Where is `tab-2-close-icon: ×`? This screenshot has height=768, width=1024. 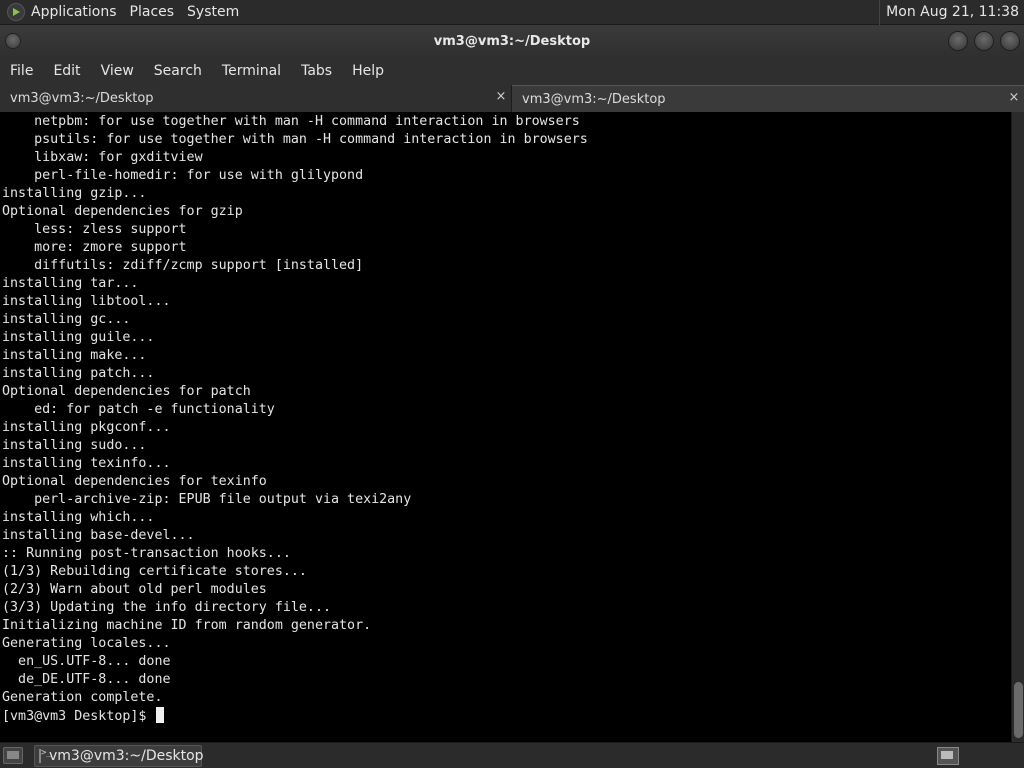 tab-2-close-icon: × is located at coordinates (1014, 98).